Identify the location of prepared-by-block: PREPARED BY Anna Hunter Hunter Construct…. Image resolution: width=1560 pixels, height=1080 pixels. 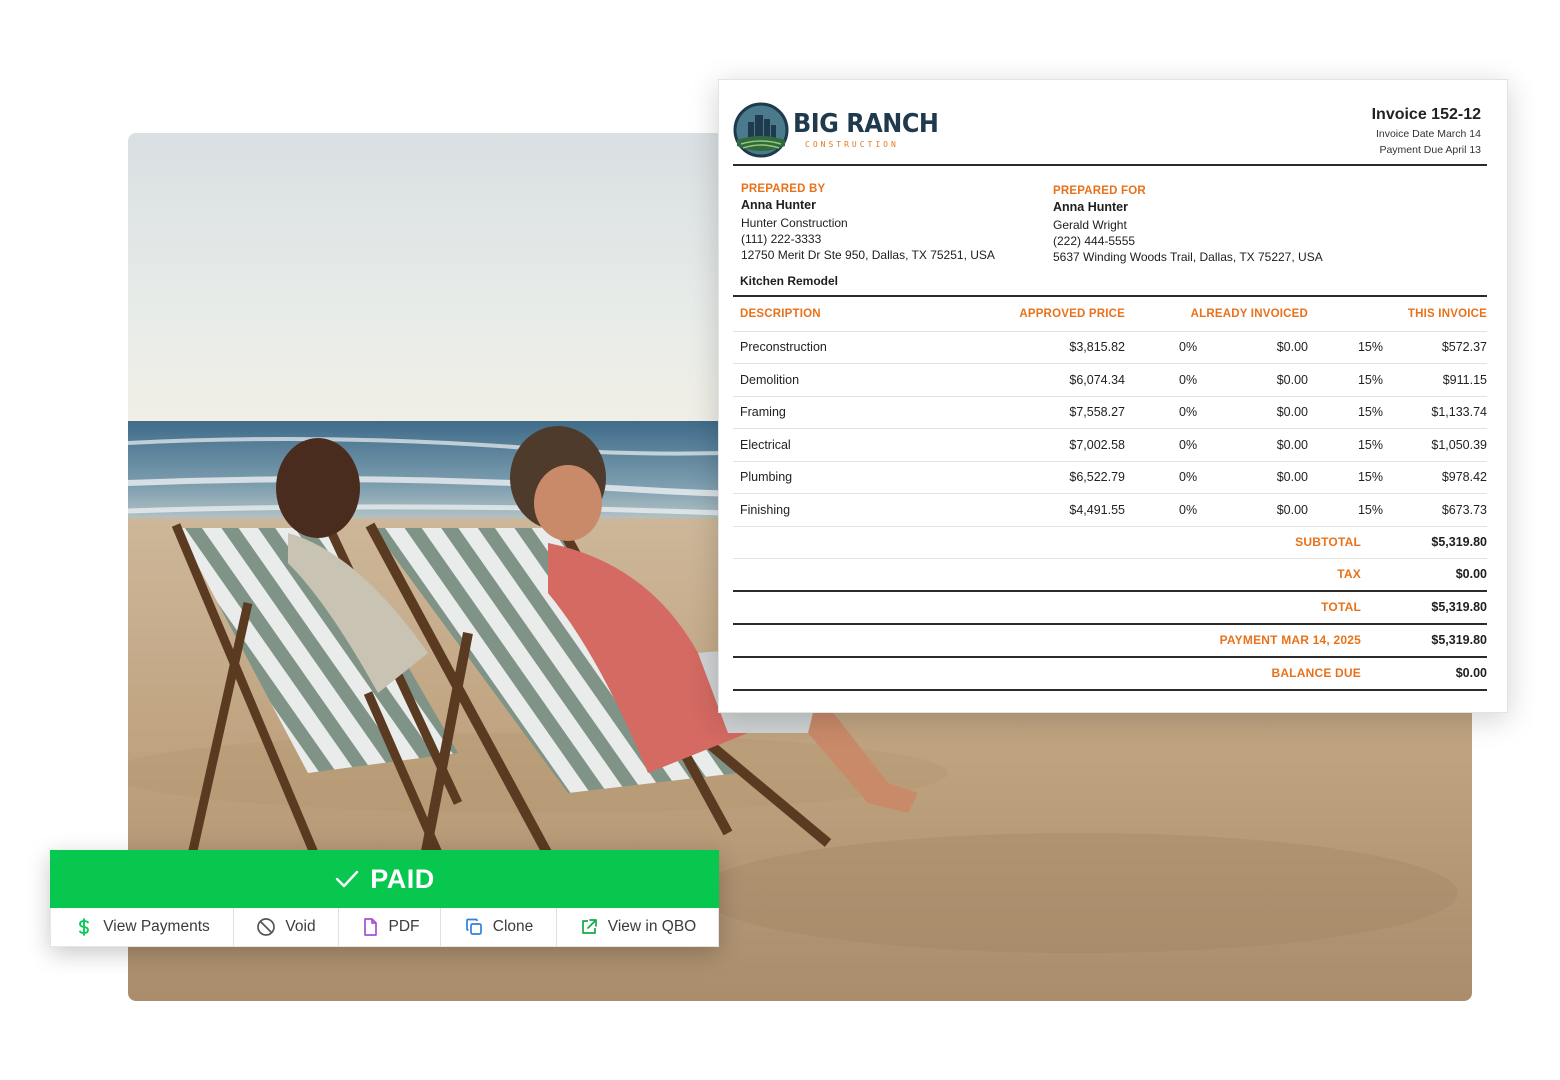
(868, 222).